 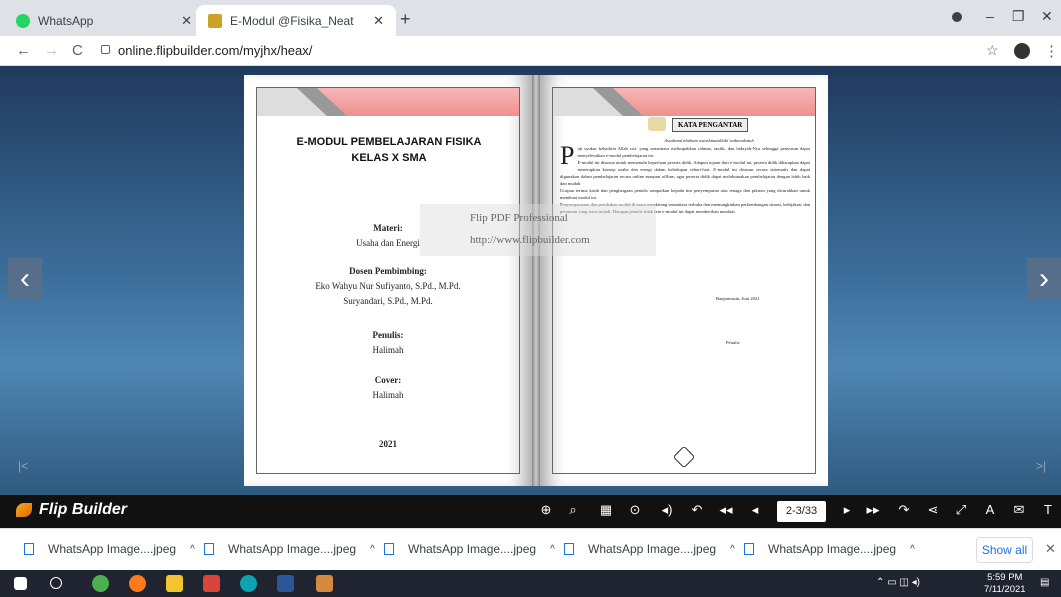 I want to click on first-page-icon: |<, so click(x=23, y=466).